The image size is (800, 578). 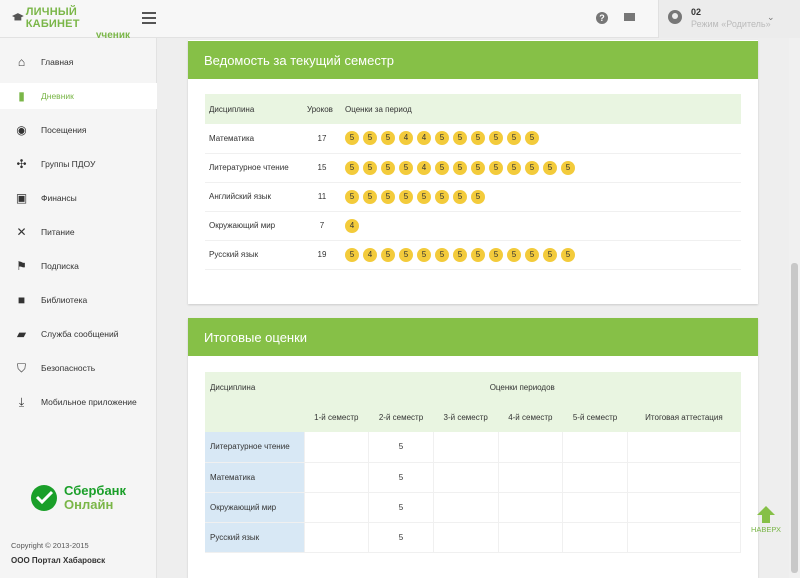 I want to click on scrollbar, so click(x=794, y=308).